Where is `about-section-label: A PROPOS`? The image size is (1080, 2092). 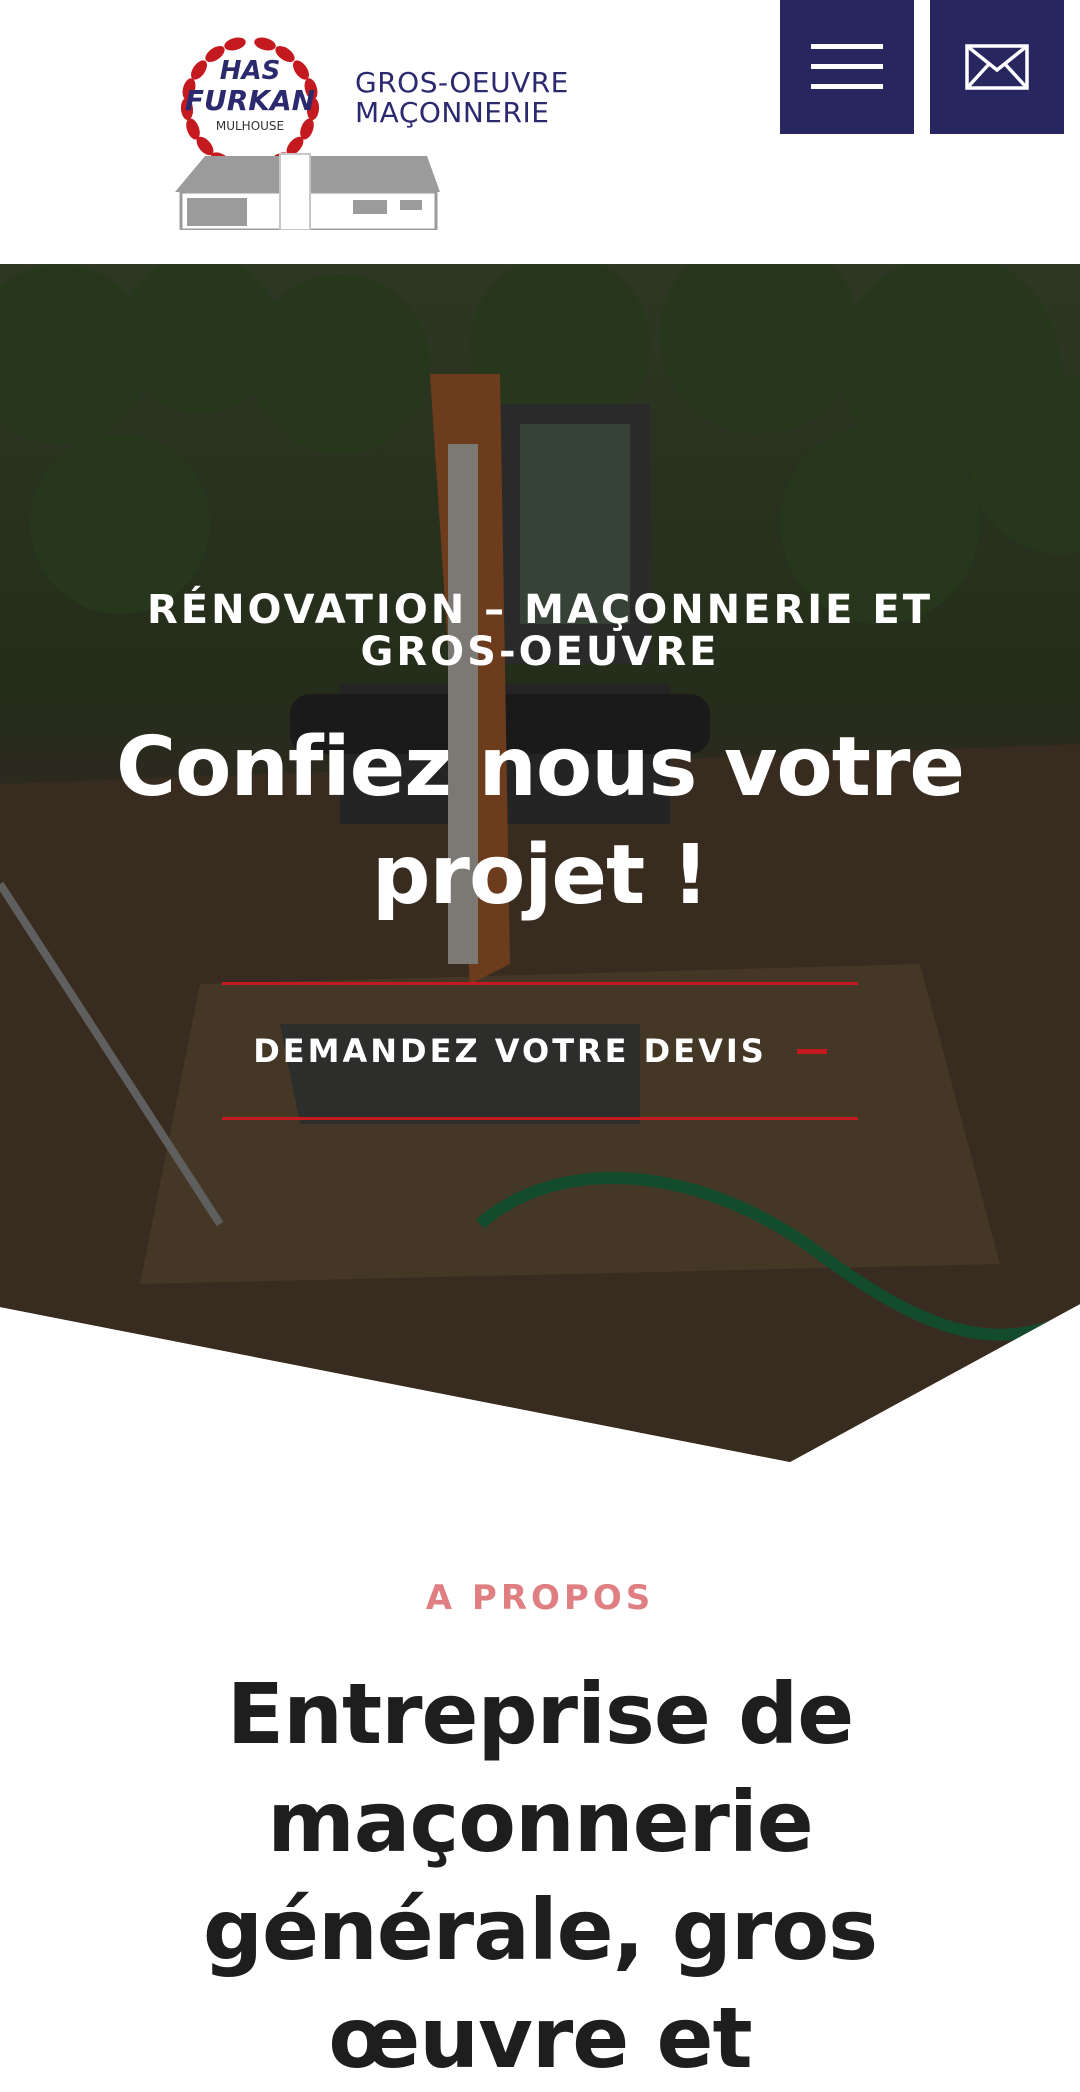 about-section-label: A PROPOS is located at coordinates (540, 1598).